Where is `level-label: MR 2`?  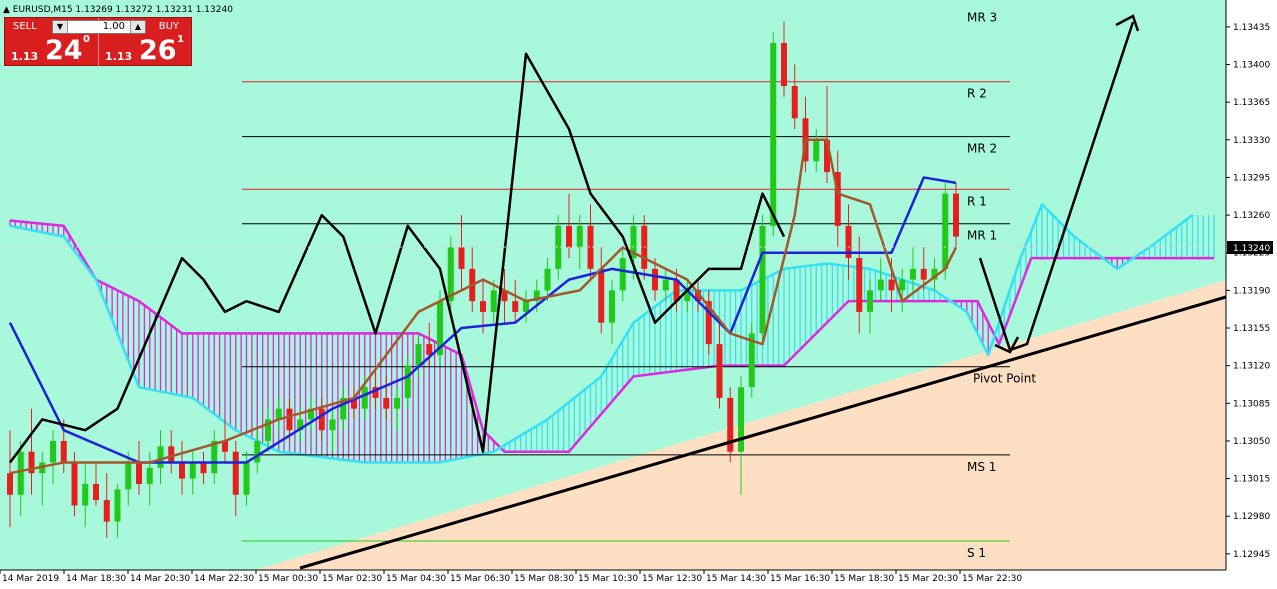 level-label: MR 2 is located at coordinates (982, 149).